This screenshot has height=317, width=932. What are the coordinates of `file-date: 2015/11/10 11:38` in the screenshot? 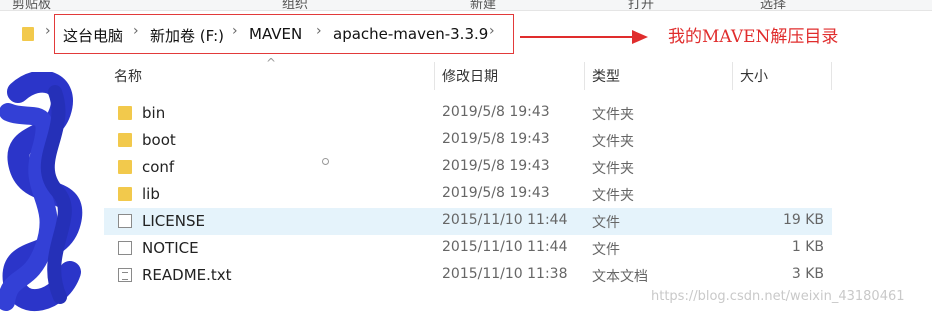 It's located at (505, 274).